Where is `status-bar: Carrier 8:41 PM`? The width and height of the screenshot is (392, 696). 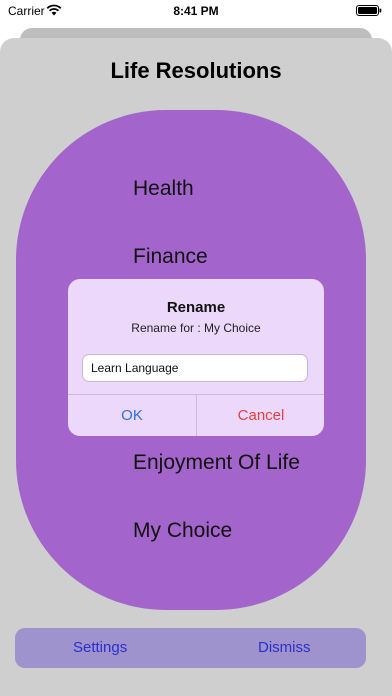
status-bar: Carrier 8:41 PM is located at coordinates (196, 13).